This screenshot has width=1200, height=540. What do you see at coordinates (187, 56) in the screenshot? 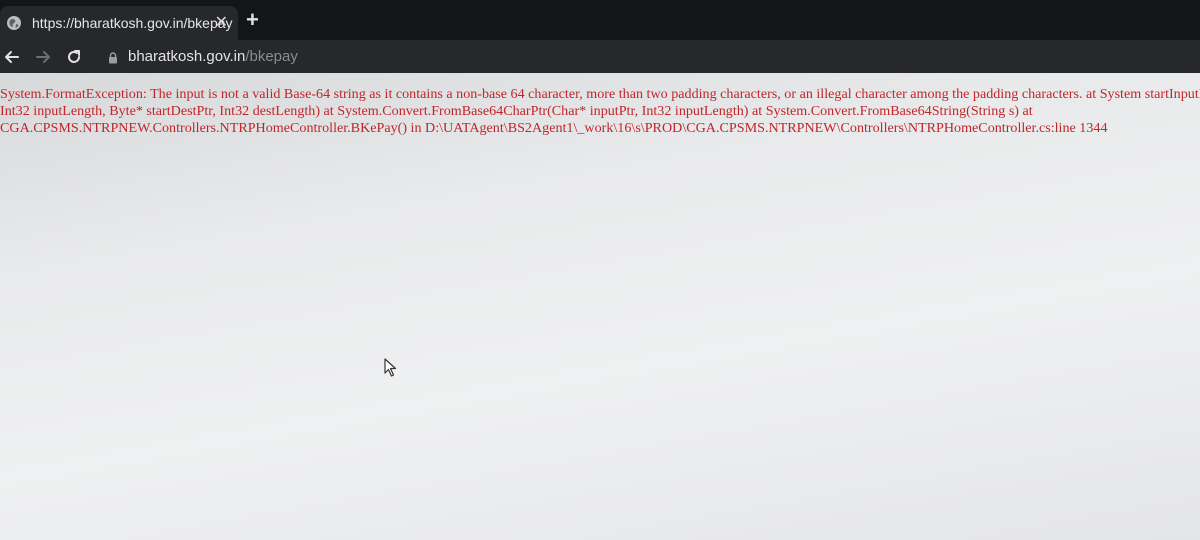
I see `url-host: bharatkosh.gov.in` at bounding box center [187, 56].